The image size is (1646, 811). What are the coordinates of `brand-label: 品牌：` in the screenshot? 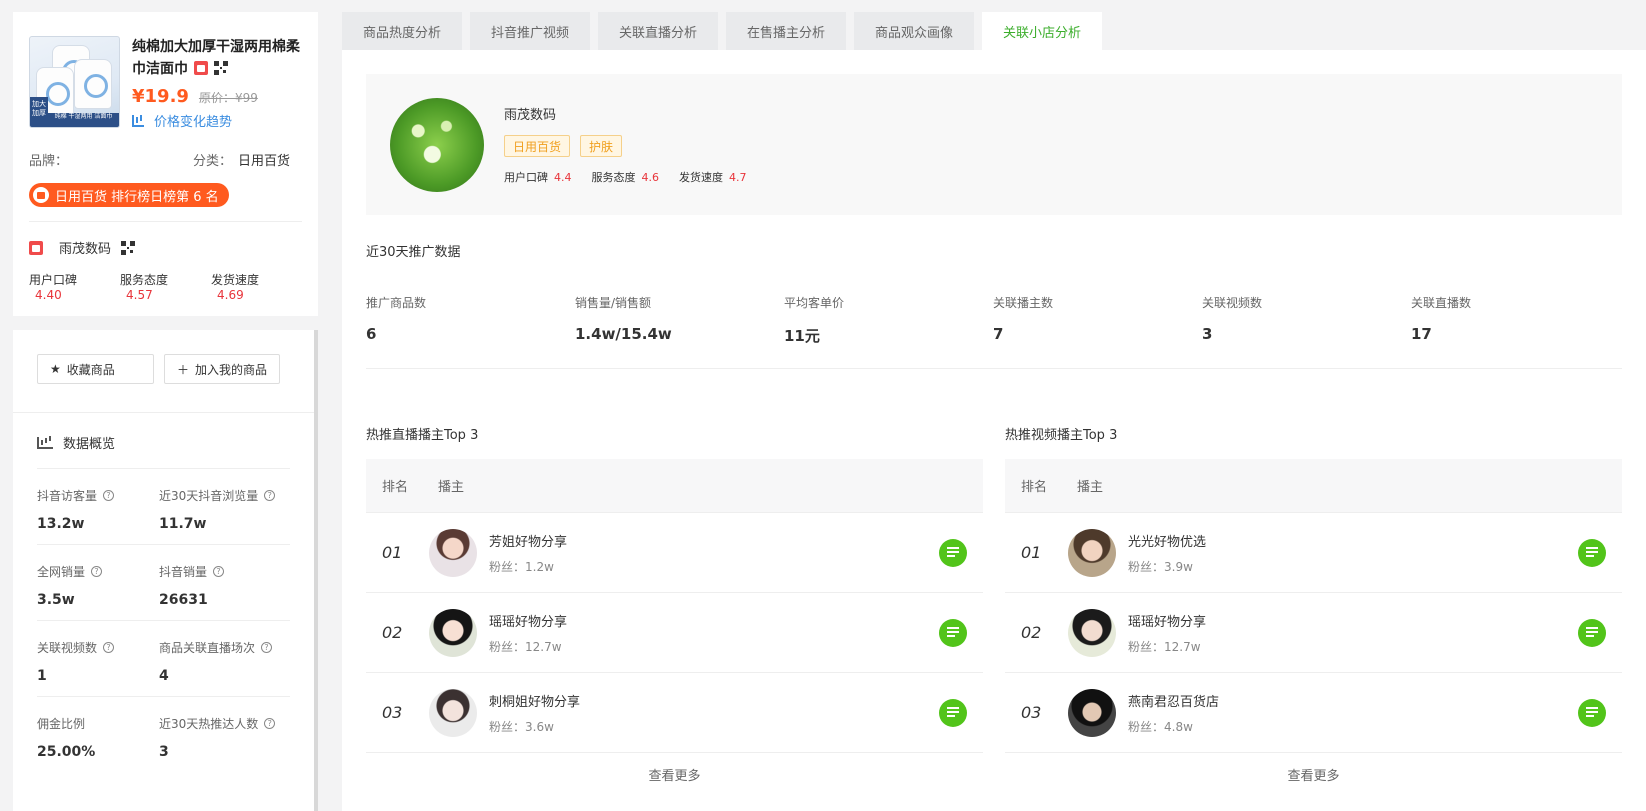 It's located at (49, 161).